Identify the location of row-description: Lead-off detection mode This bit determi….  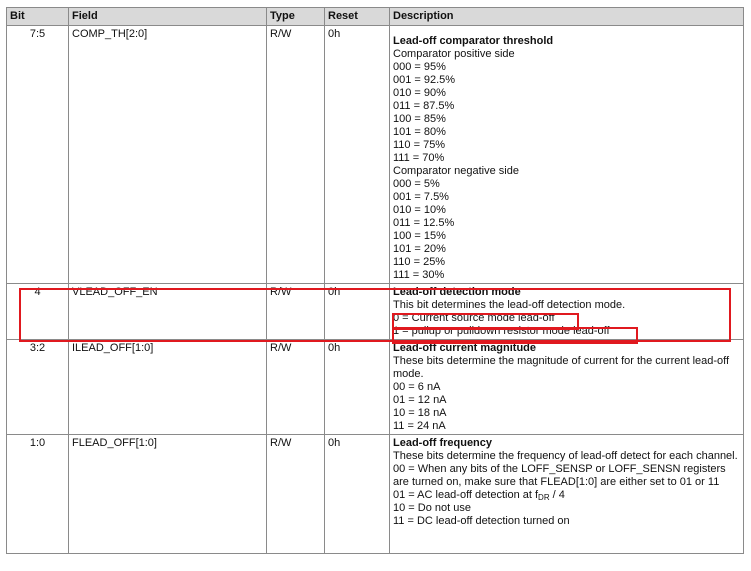
(566, 311).